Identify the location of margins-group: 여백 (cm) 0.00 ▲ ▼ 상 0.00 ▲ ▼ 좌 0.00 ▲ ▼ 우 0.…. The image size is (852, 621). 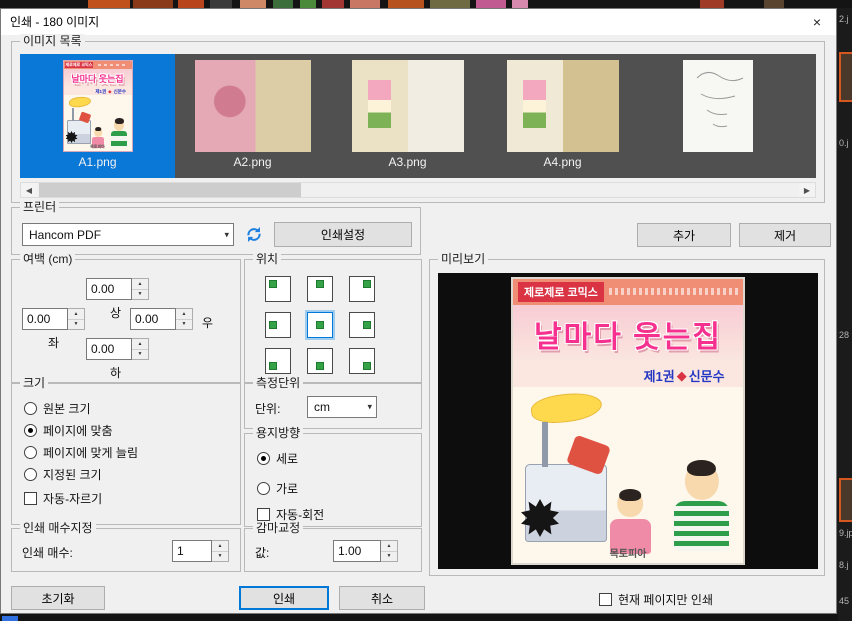
(126, 317).